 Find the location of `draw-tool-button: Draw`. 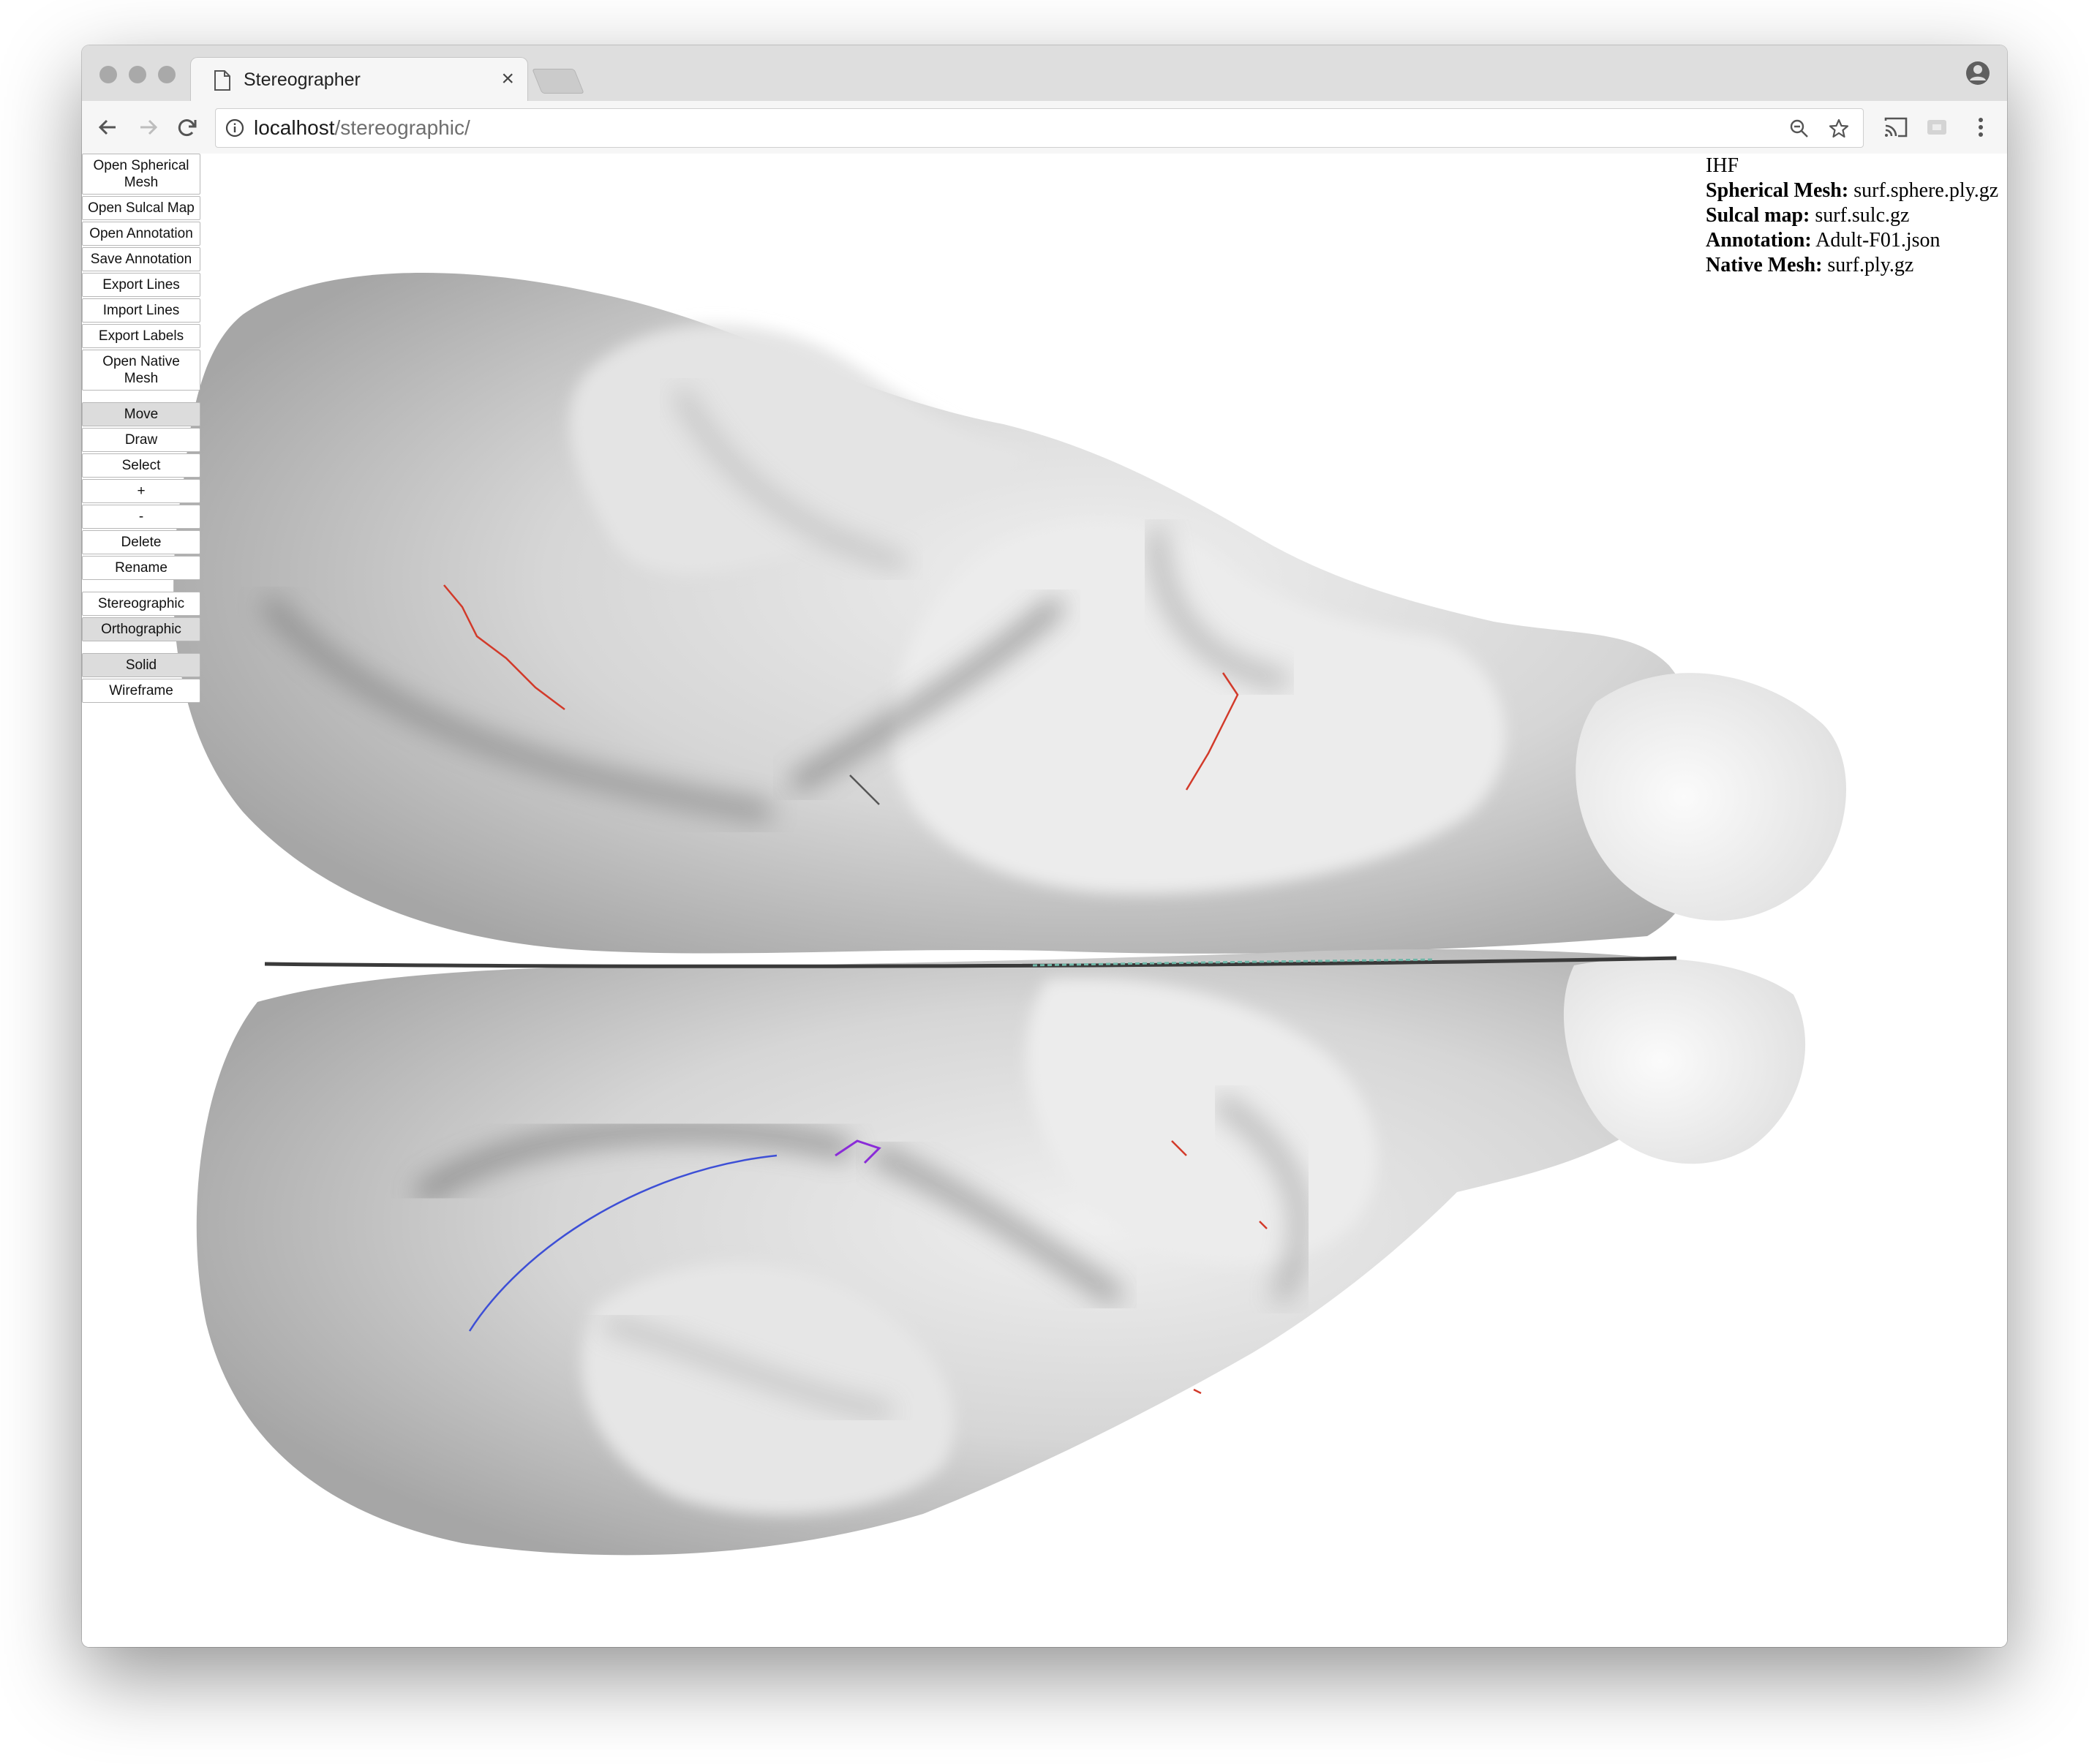

draw-tool-button: Draw is located at coordinates (141, 440).